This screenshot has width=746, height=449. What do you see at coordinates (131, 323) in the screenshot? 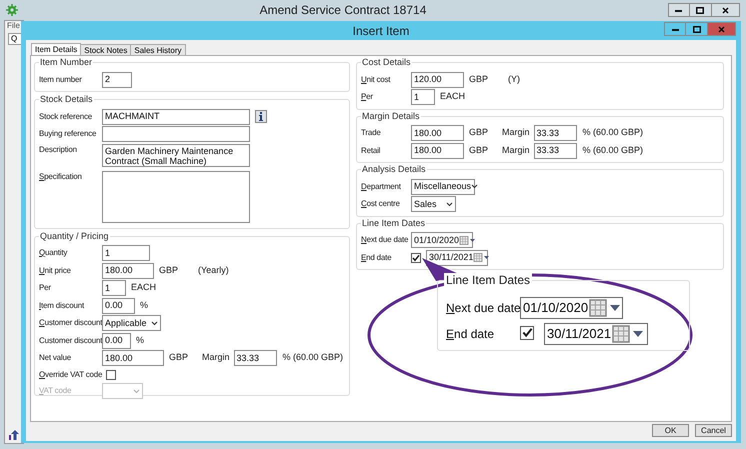
I see `dropdown: Applicable` at bounding box center [131, 323].